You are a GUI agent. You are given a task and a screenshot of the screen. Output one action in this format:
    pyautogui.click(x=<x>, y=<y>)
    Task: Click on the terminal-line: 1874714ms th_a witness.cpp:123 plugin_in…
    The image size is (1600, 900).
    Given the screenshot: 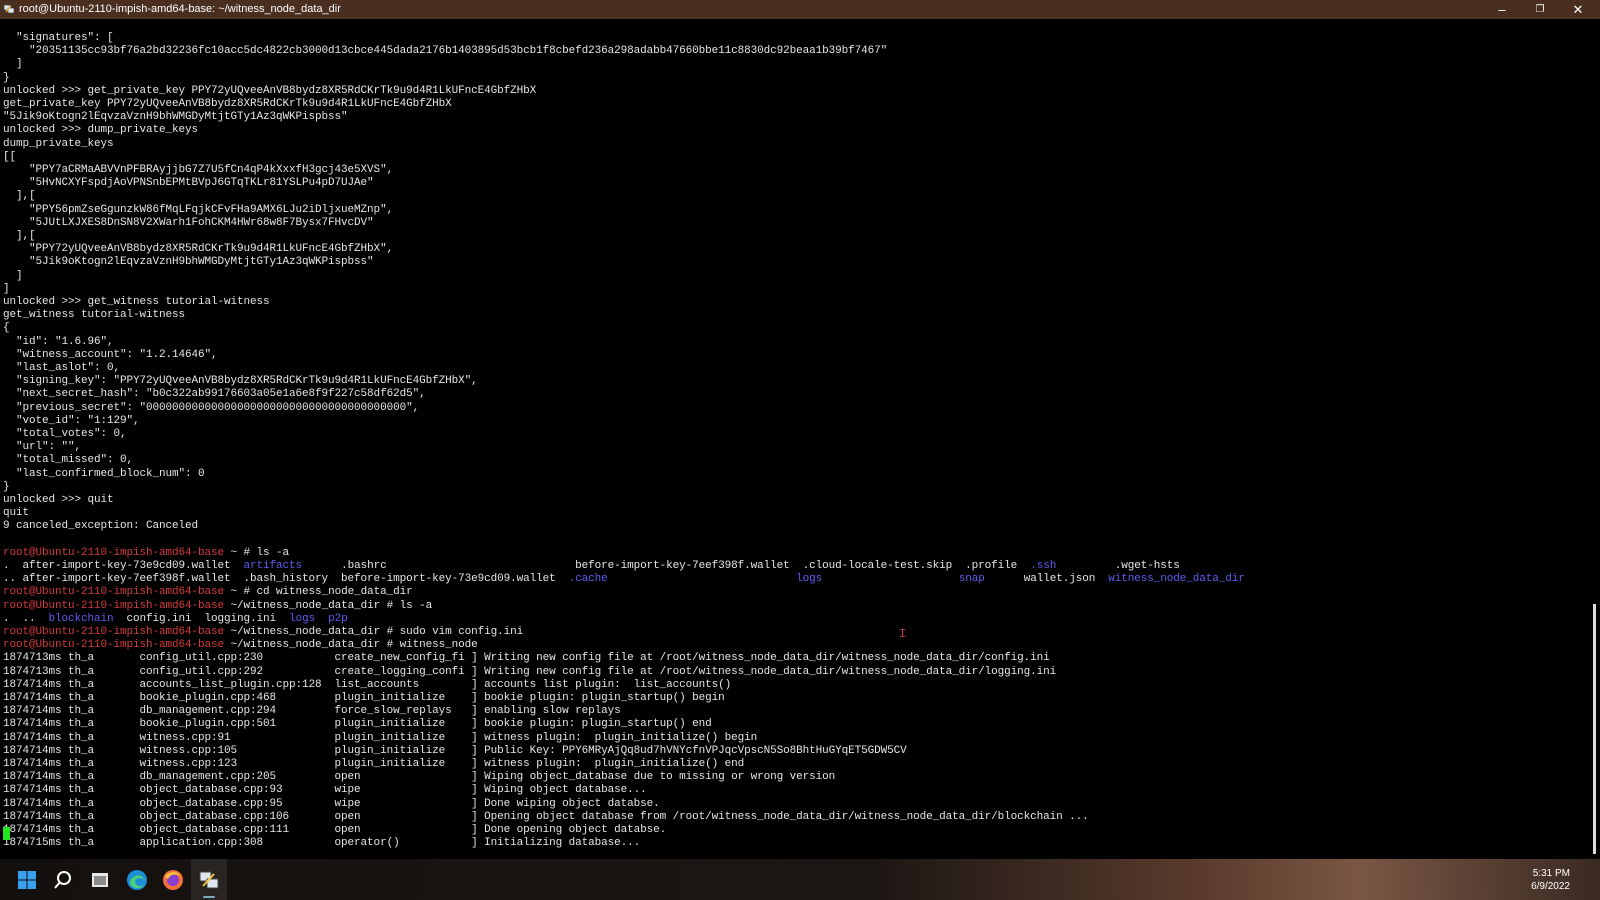 What is the action you would take?
    pyautogui.click(x=373, y=764)
    